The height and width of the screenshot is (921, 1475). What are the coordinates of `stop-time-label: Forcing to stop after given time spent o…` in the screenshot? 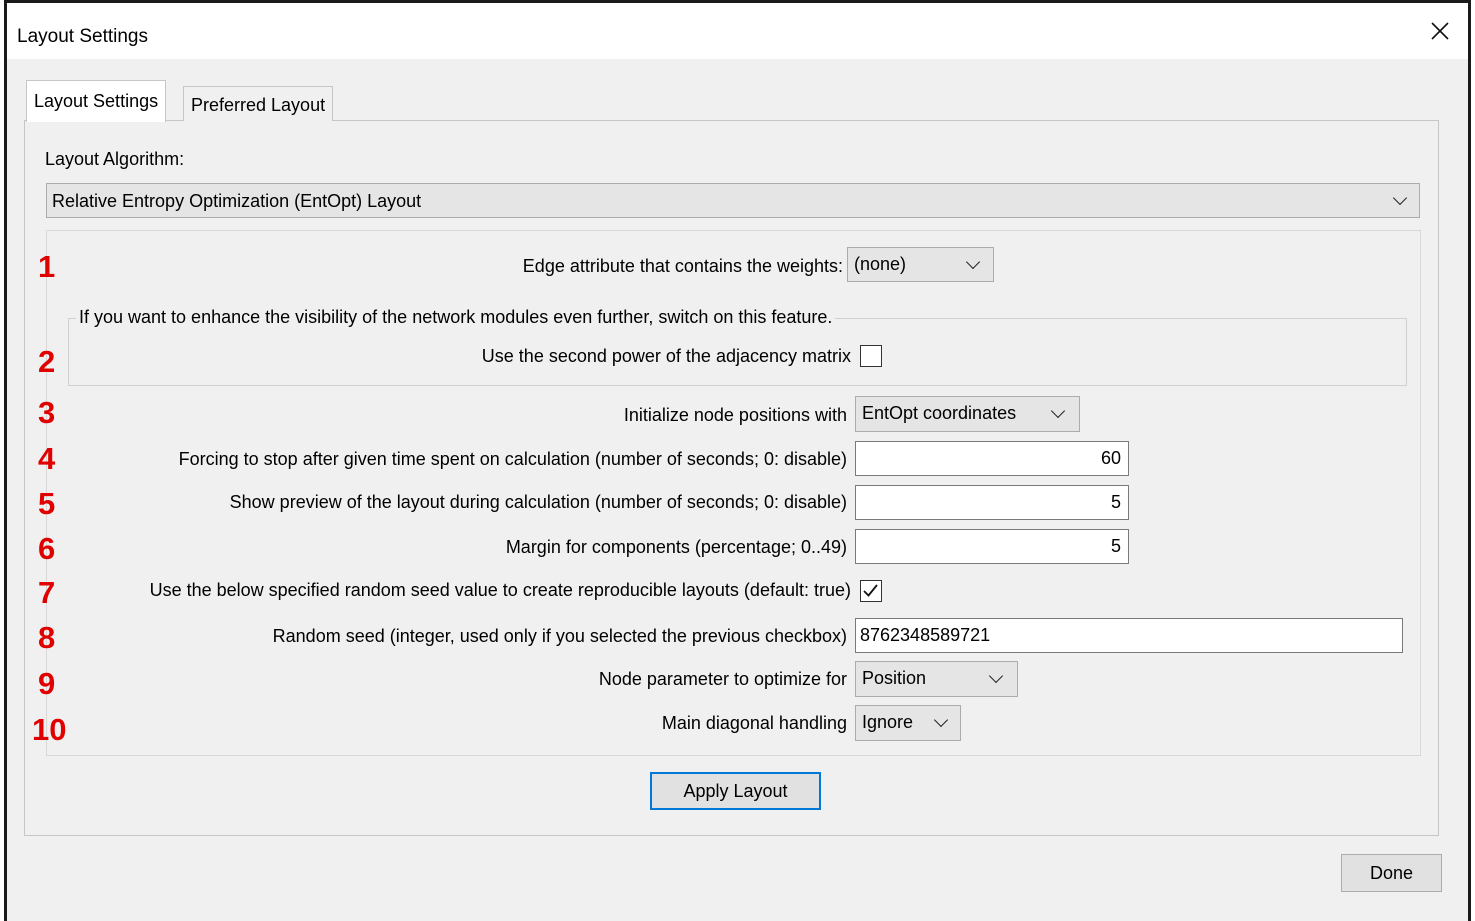 It's located at (512, 459).